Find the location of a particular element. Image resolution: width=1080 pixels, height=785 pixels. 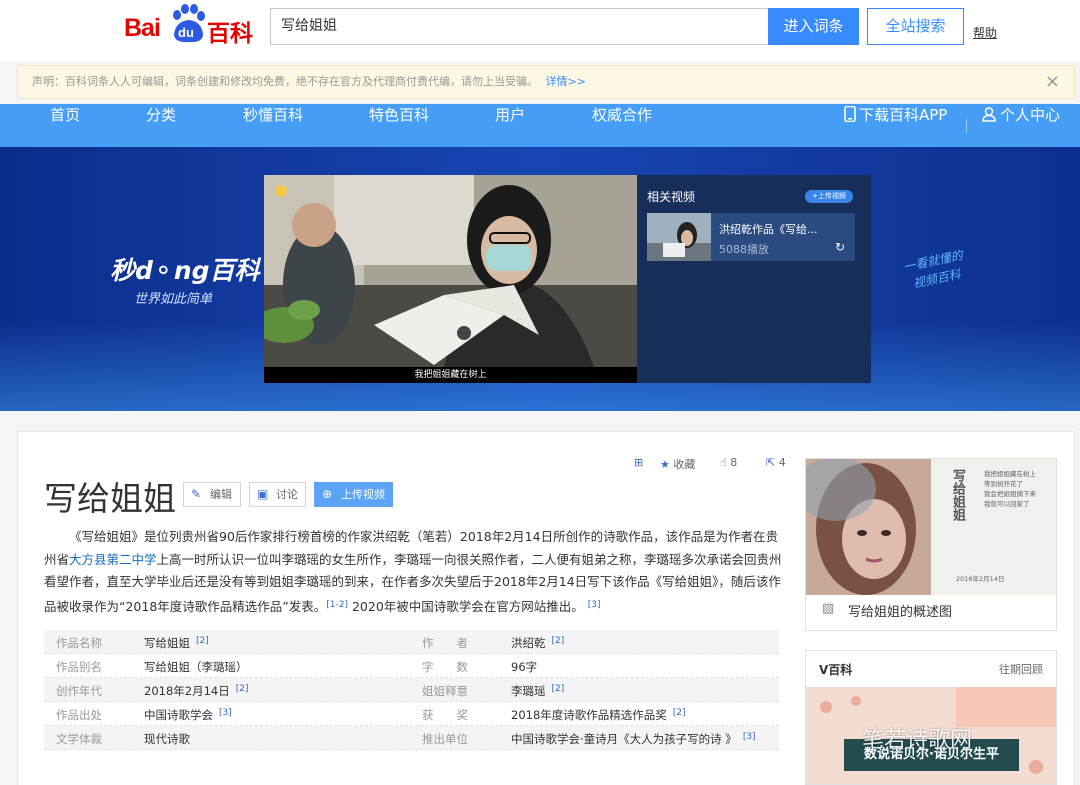

main-nav: 首页 分类 秒懂百科 特色百科 用户 权威合作 下载百科APP 个人中心 is located at coordinates (540, 125).